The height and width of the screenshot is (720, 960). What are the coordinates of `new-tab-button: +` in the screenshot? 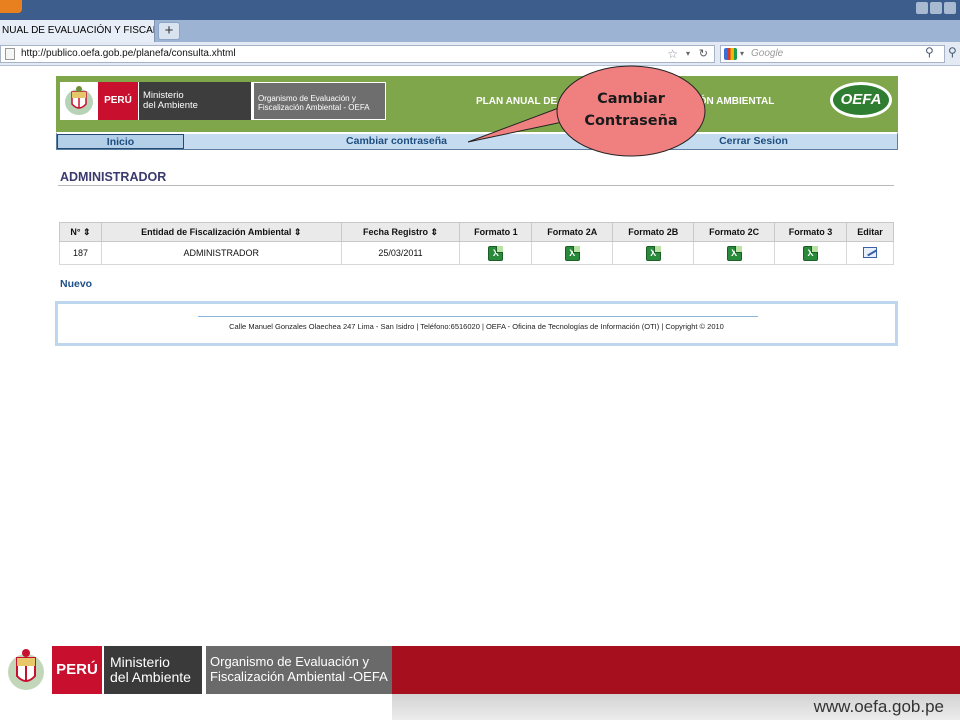 It's located at (169, 31).